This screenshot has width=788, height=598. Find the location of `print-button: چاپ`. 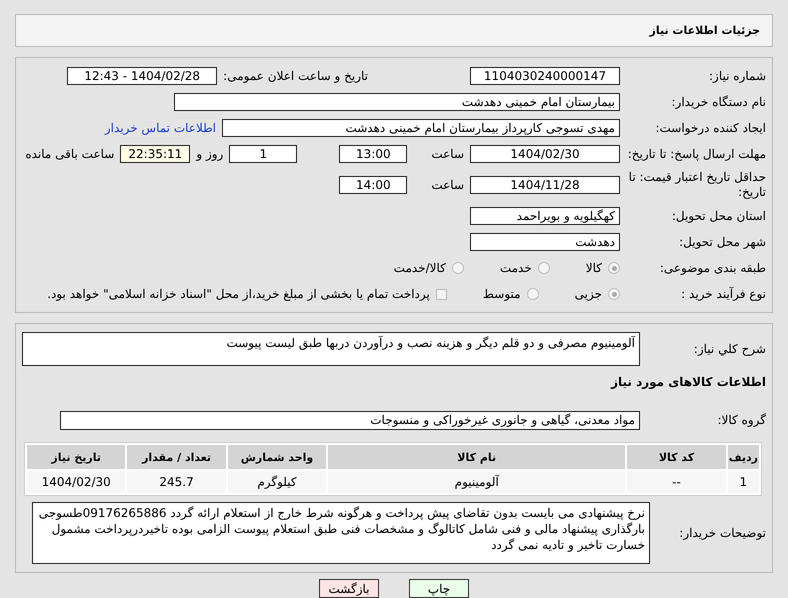

print-button: چاپ is located at coordinates (439, 588).